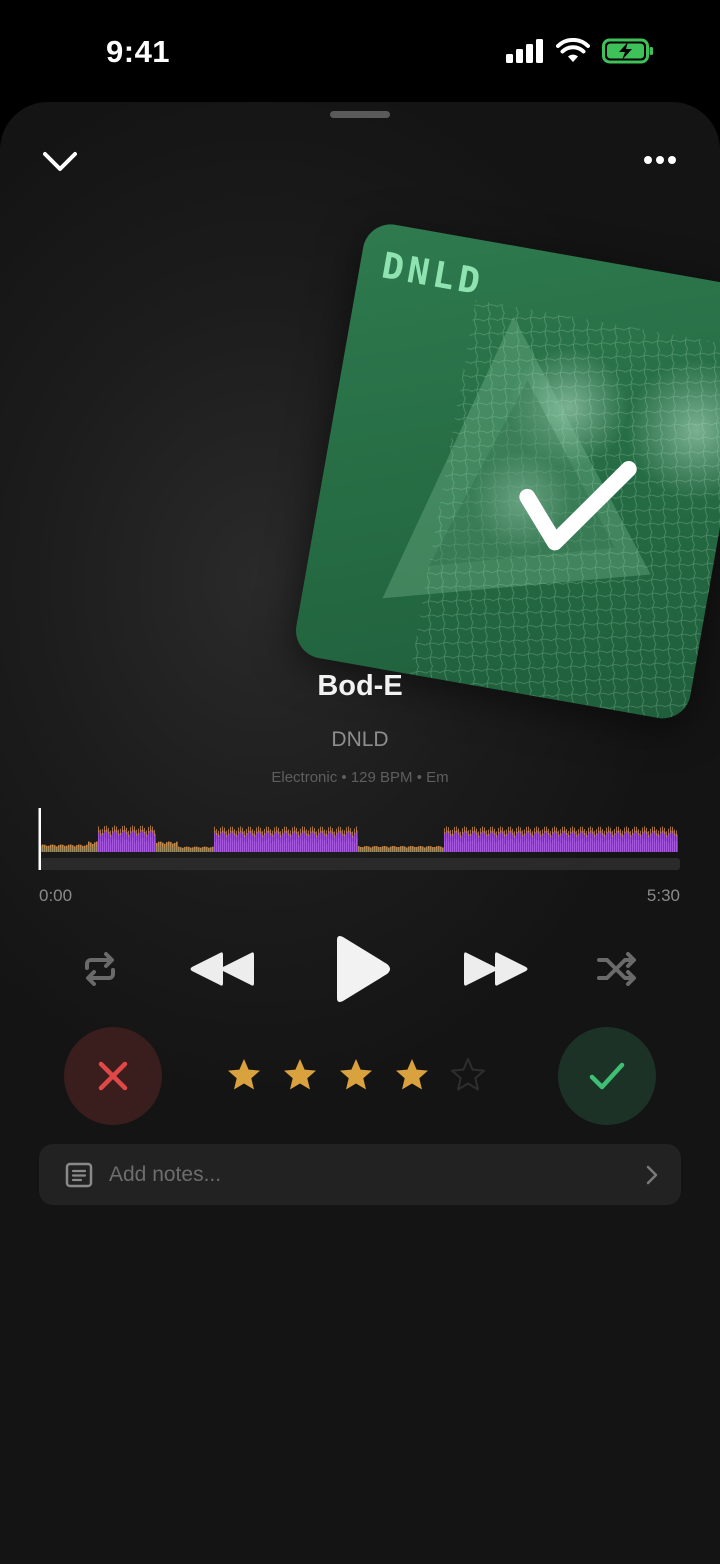 This screenshot has height=1564, width=720. I want to click on more-options-button, so click(660, 160).